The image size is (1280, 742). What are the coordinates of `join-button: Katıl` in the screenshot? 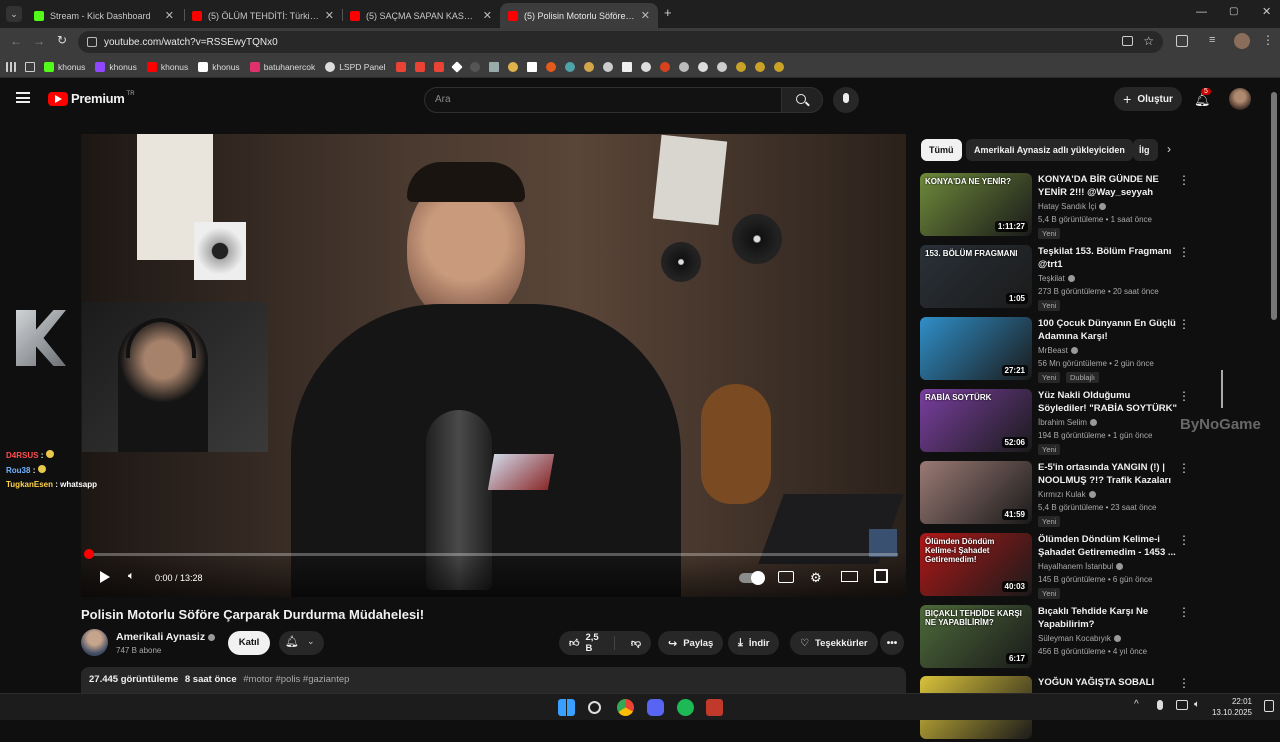 It's located at (249, 643).